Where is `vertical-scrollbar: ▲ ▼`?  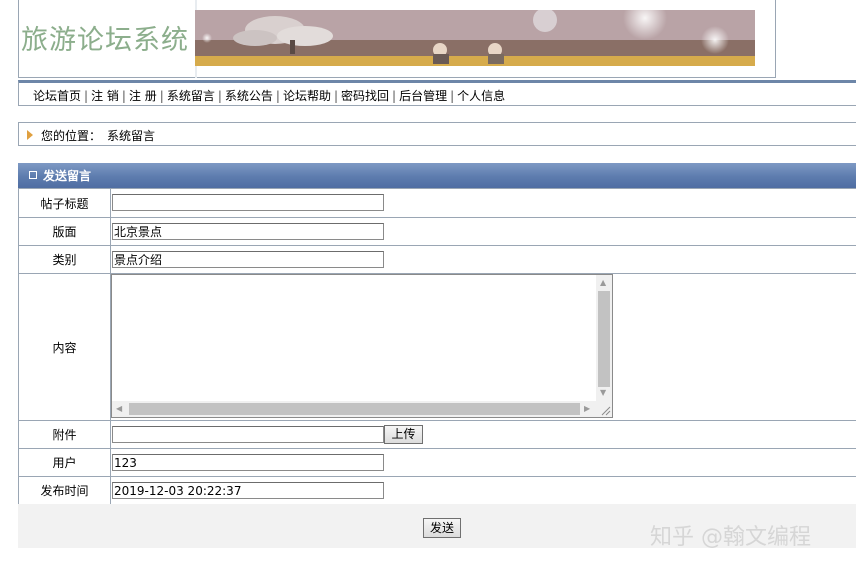
vertical-scrollbar: ▲ ▼ is located at coordinates (604, 338).